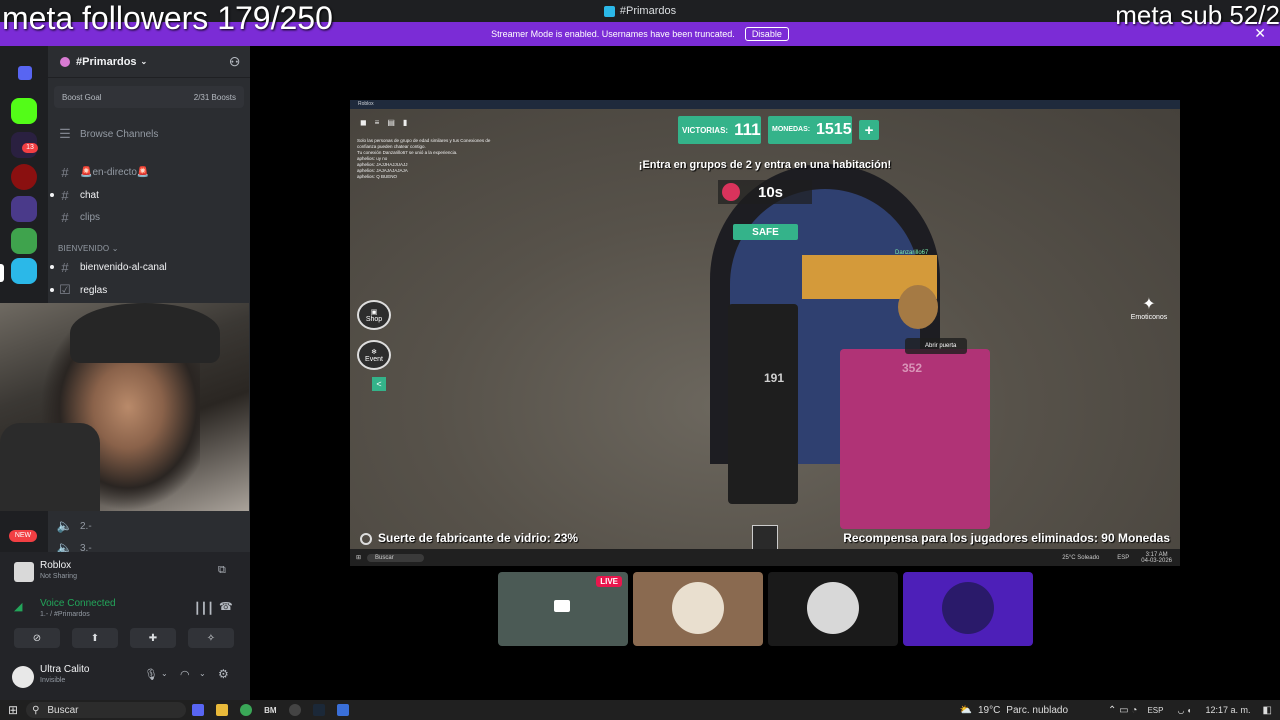  What do you see at coordinates (1184, 710) in the screenshot?
I see `network-icon: ◡ ◖` at bounding box center [1184, 710].